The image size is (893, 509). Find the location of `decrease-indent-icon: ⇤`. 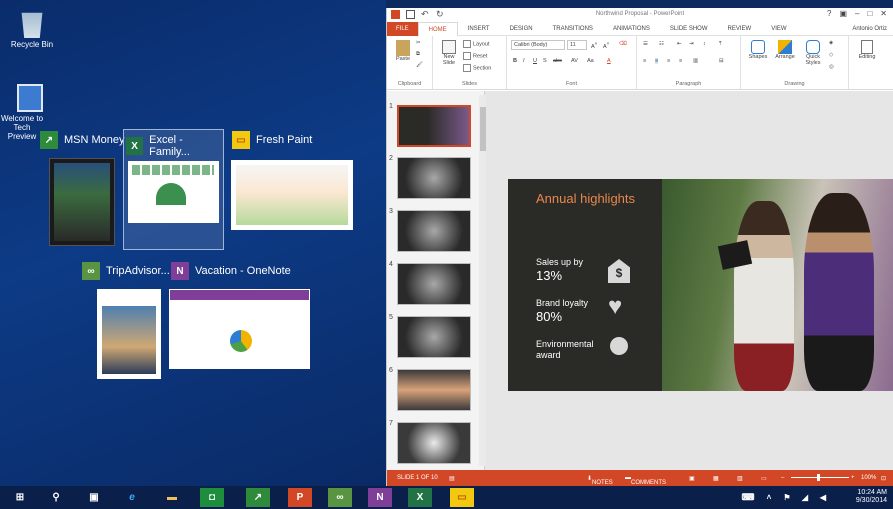

decrease-indent-icon: ⇤ is located at coordinates (679, 44).